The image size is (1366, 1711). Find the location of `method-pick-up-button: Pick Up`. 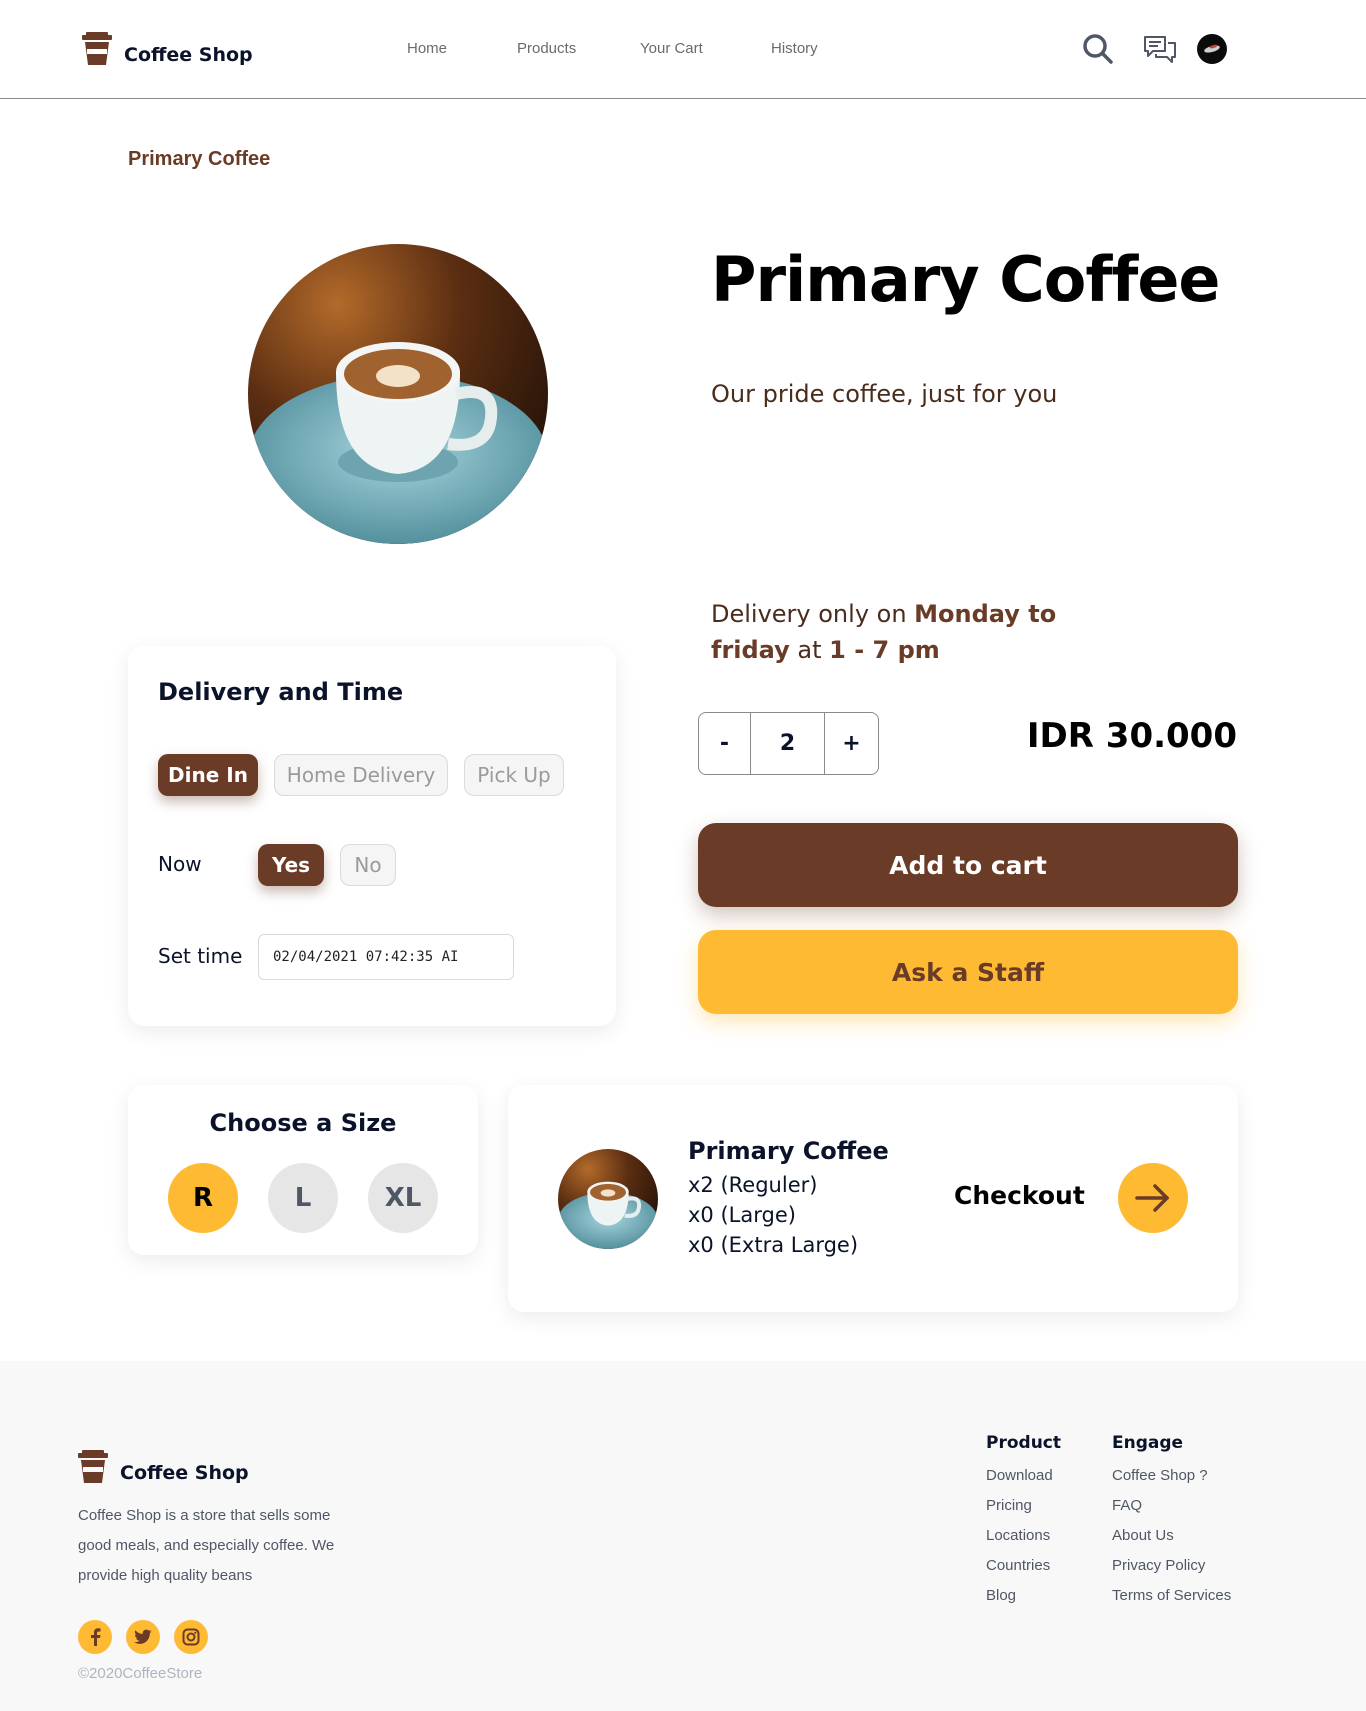

method-pick-up-button: Pick Up is located at coordinates (514, 775).